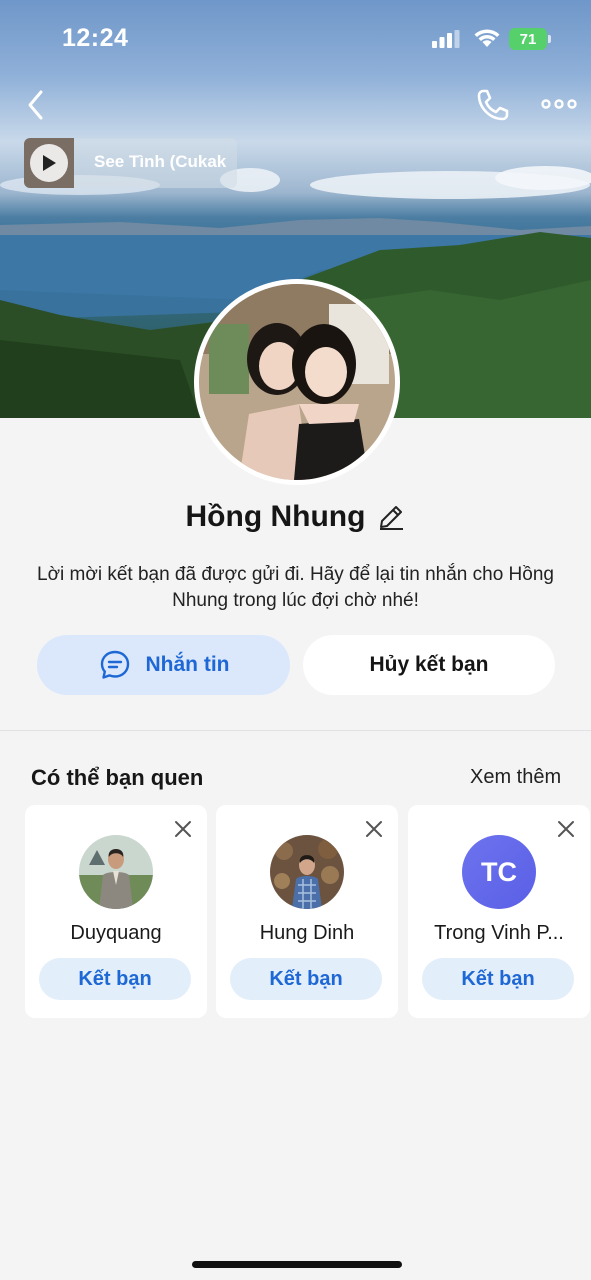 This screenshot has width=591, height=1280. Describe the element at coordinates (515, 777) in the screenshot. I see `see-more-link: Xem thêm` at that location.